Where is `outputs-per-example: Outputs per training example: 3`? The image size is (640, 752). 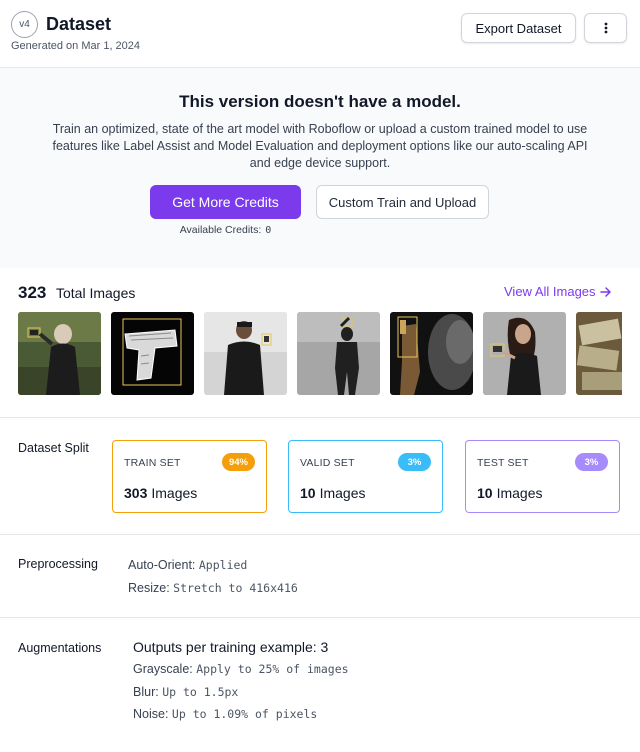
outputs-per-example: Outputs per training example: 3 is located at coordinates (231, 647).